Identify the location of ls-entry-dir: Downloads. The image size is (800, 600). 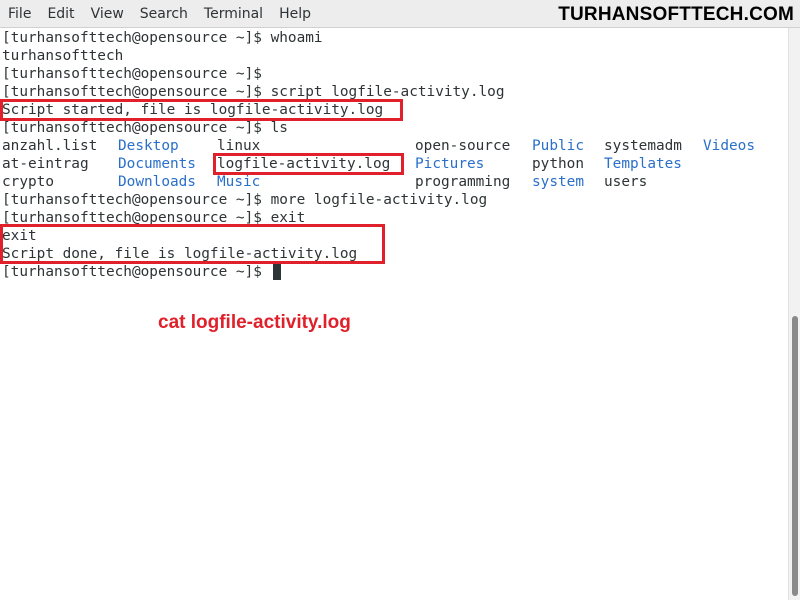
(157, 182).